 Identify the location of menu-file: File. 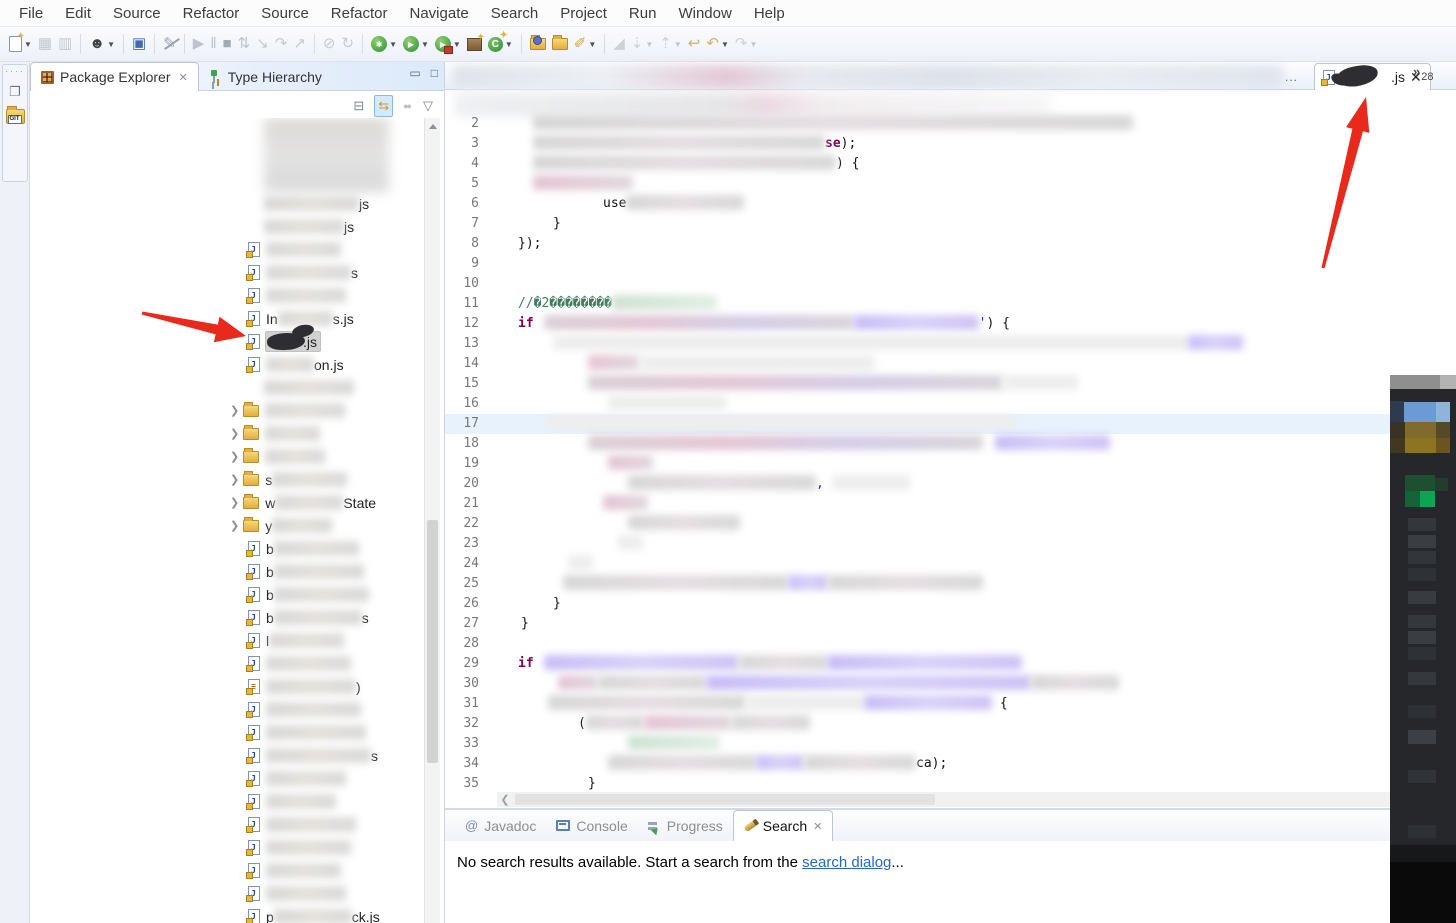
(31, 13).